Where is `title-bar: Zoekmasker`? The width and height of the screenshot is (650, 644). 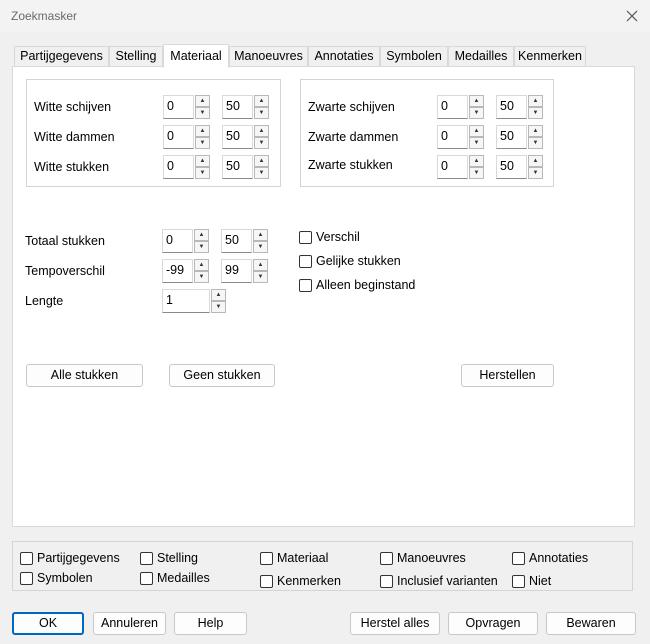
title-bar: Zoekmasker is located at coordinates (325, 16).